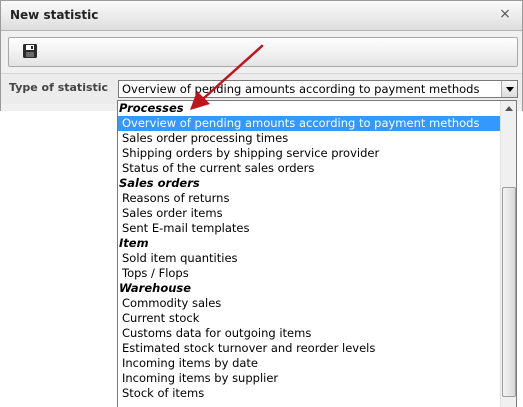 The height and width of the screenshot is (407, 523). Describe the element at coordinates (263, 52) in the screenshot. I see `dialog-toolbar` at that location.